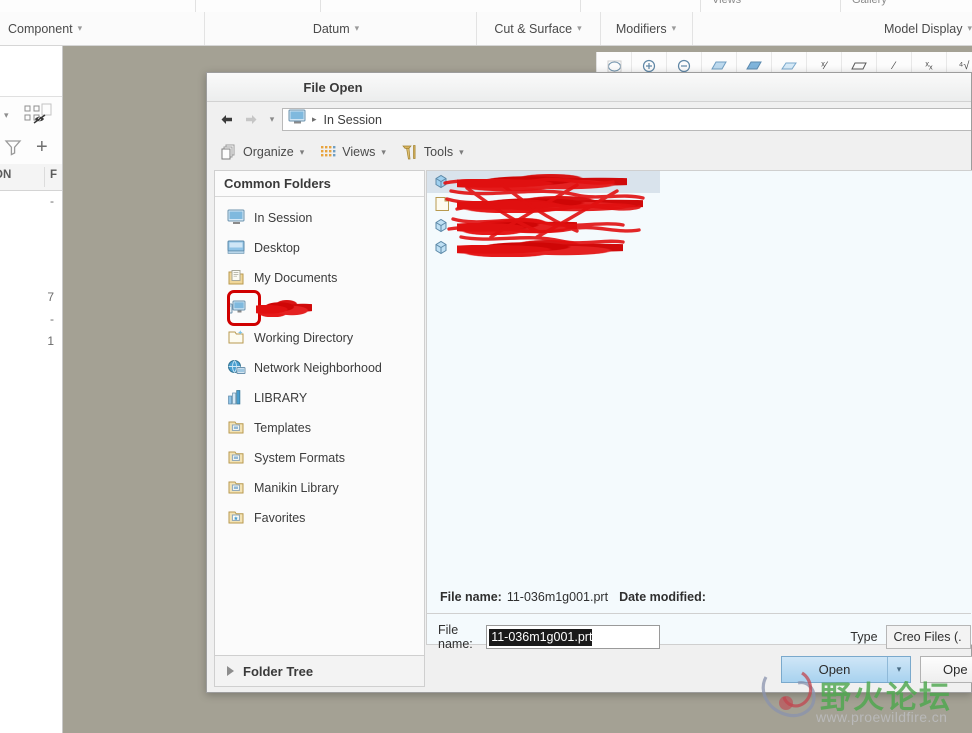 The height and width of the screenshot is (733, 972). What do you see at coordinates (296, 278) in the screenshot?
I see `sidebar-item-label: My Documents` at bounding box center [296, 278].